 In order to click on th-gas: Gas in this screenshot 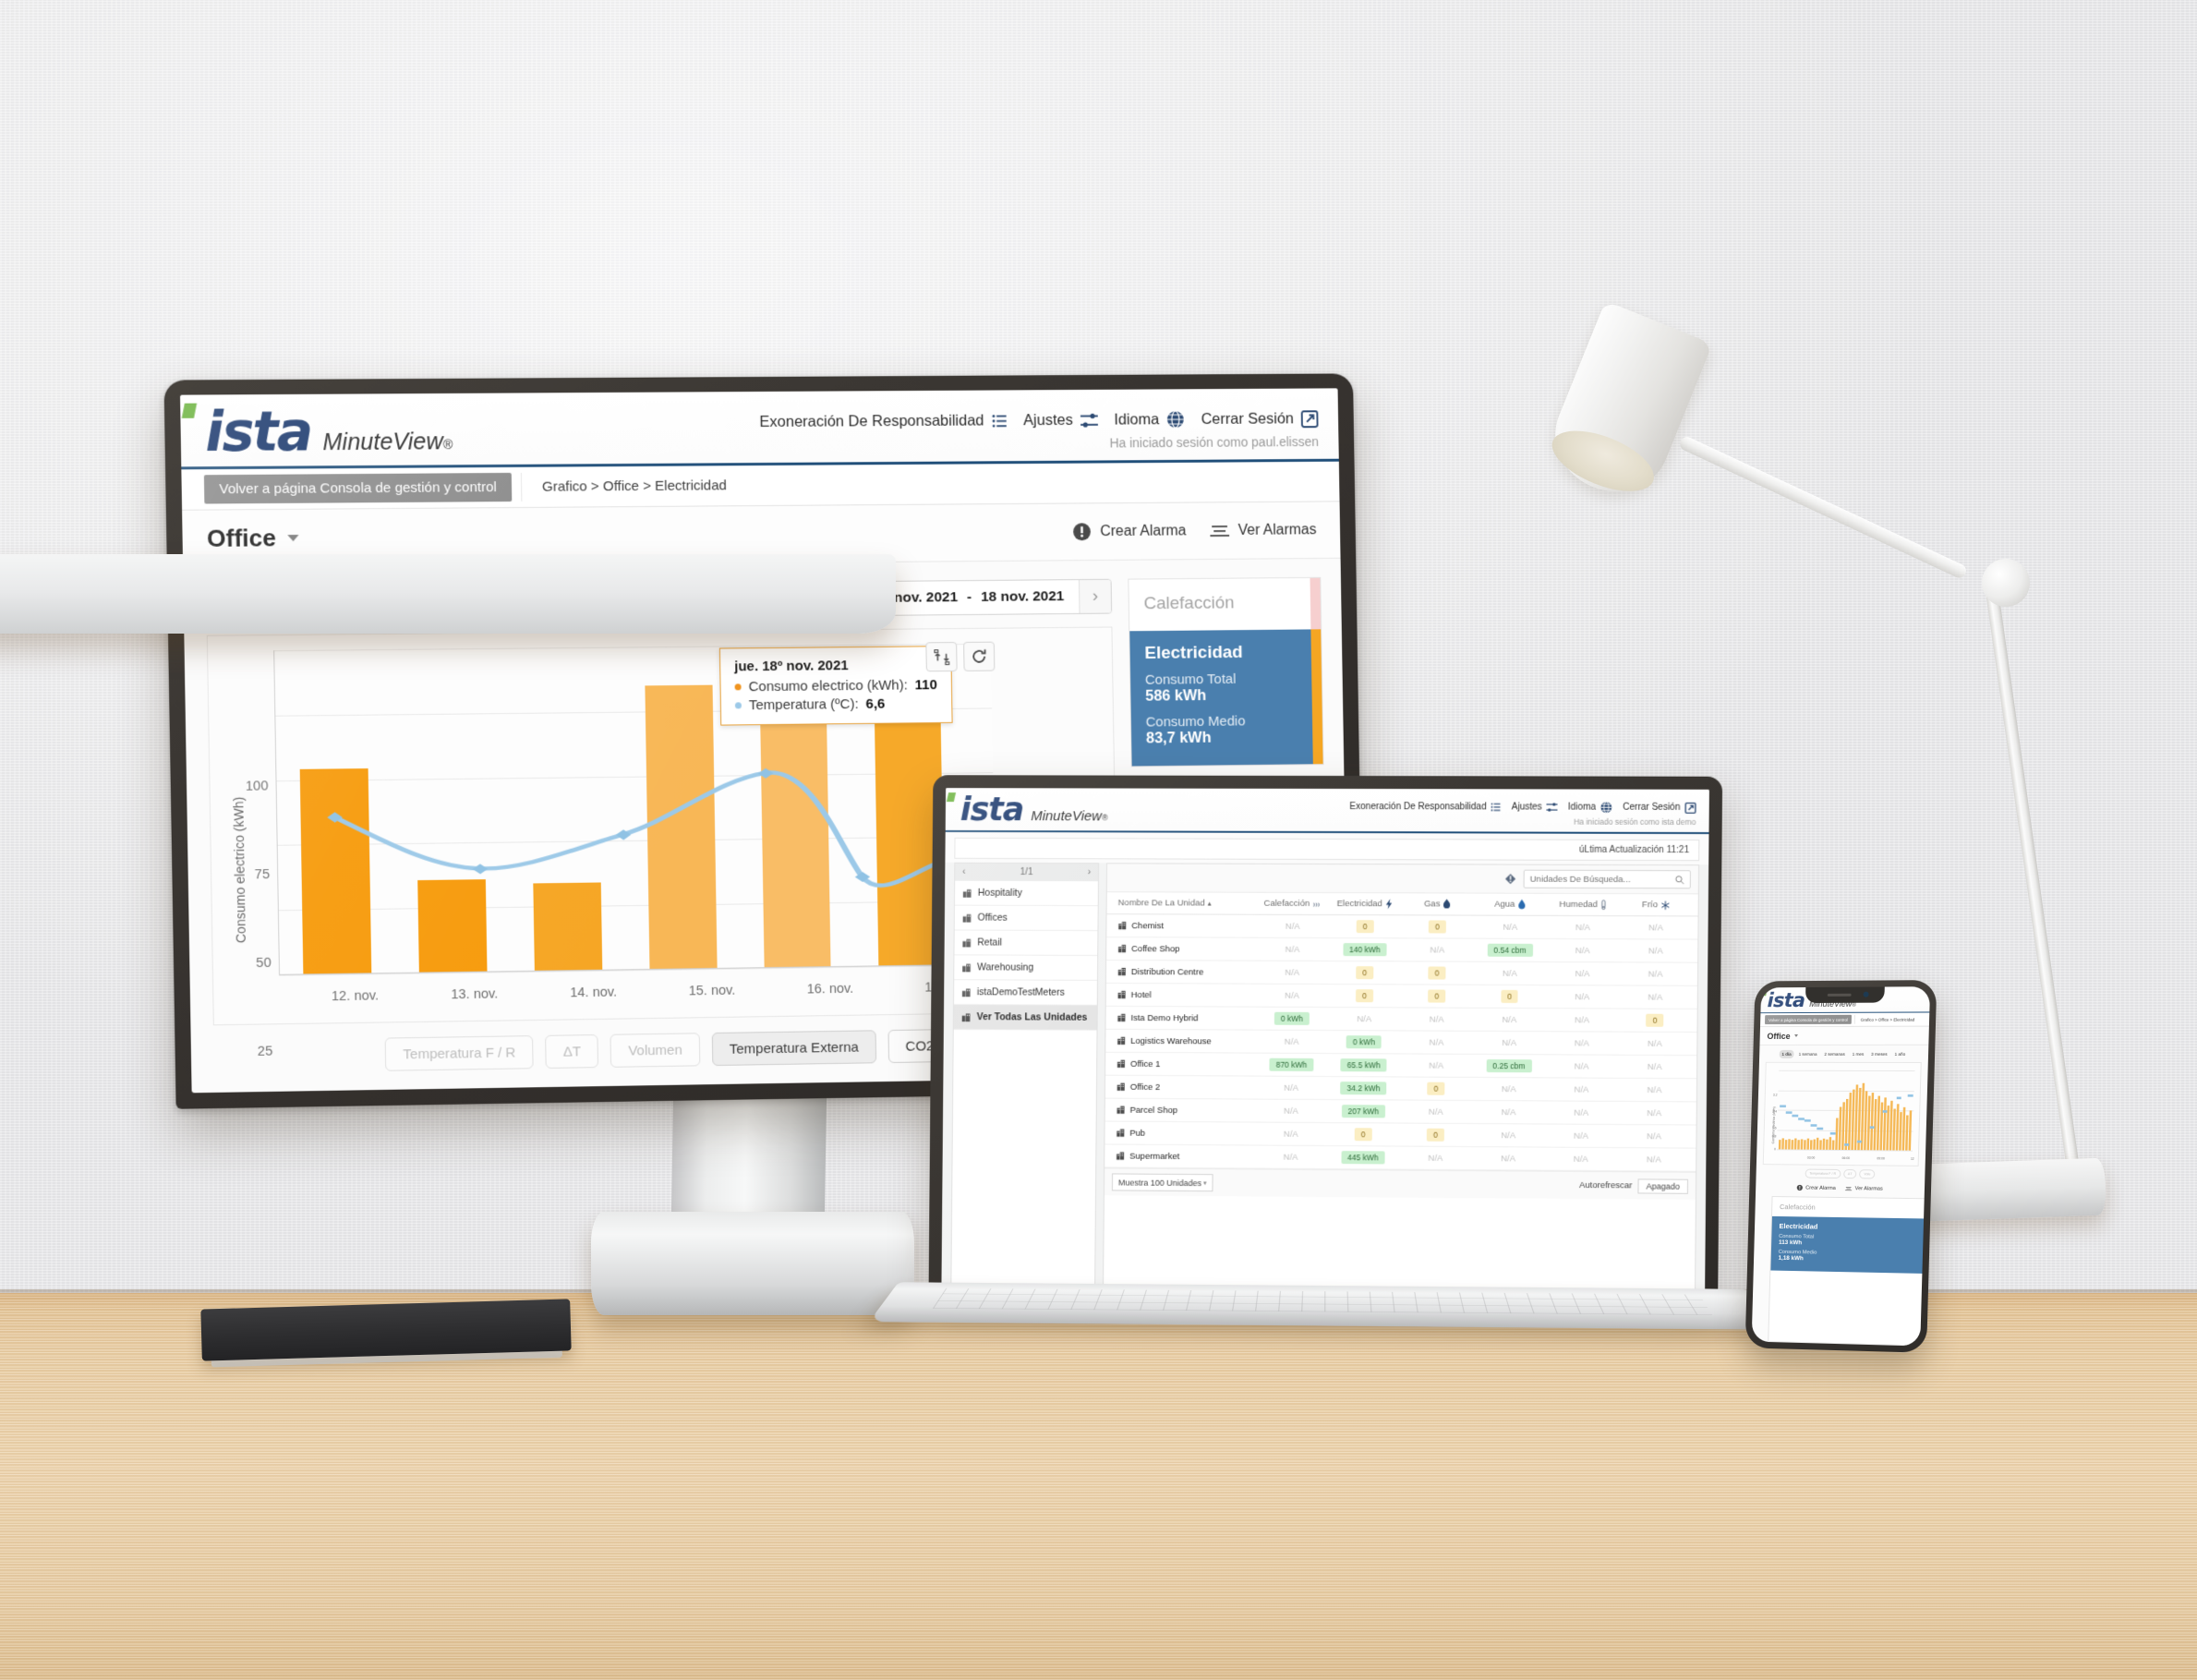, I will do `click(1437, 904)`.